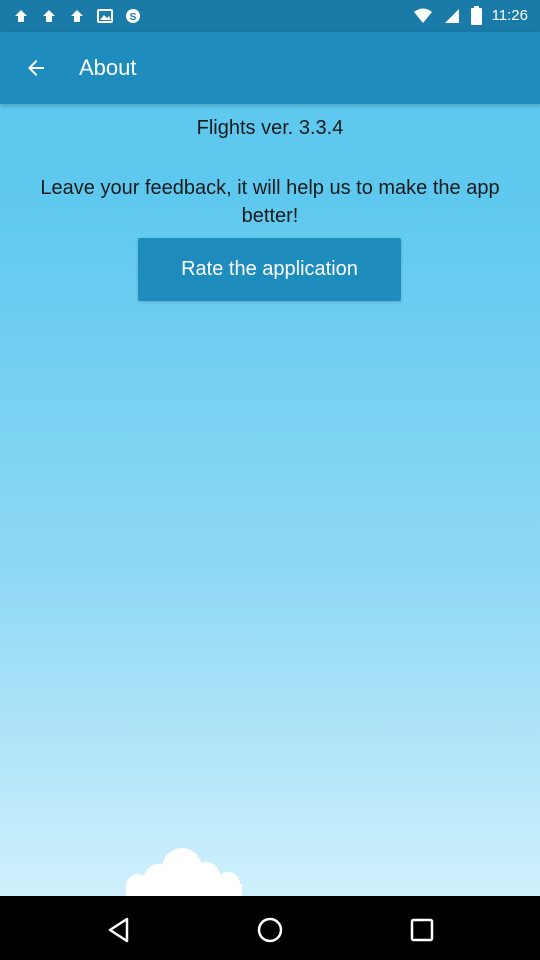 This screenshot has width=540, height=960. What do you see at coordinates (476, 15) in the screenshot?
I see `battery-icon` at bounding box center [476, 15].